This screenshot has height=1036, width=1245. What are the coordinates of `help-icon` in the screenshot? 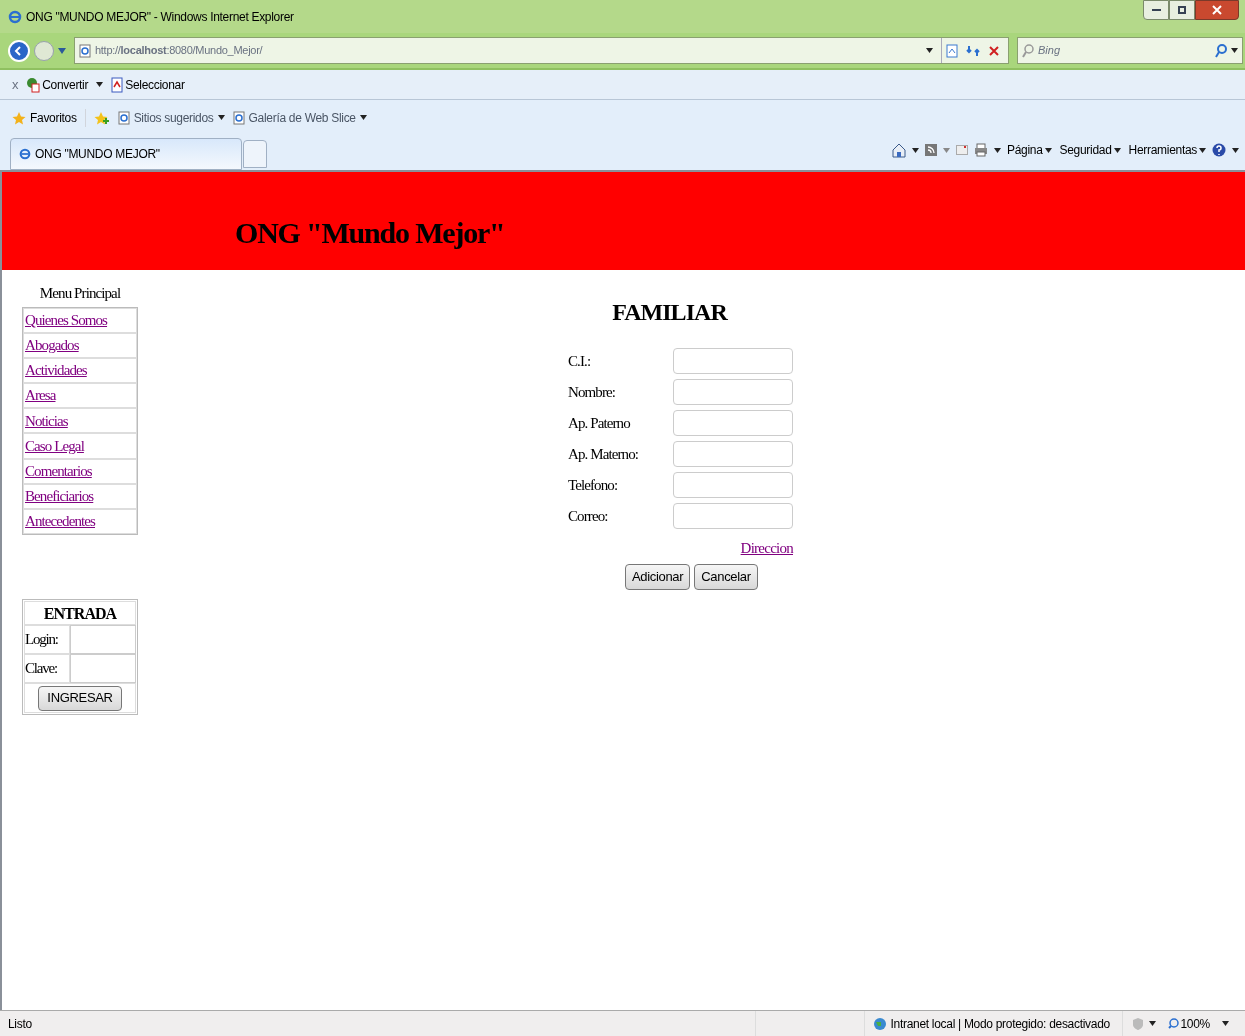 It's located at (1219, 150).